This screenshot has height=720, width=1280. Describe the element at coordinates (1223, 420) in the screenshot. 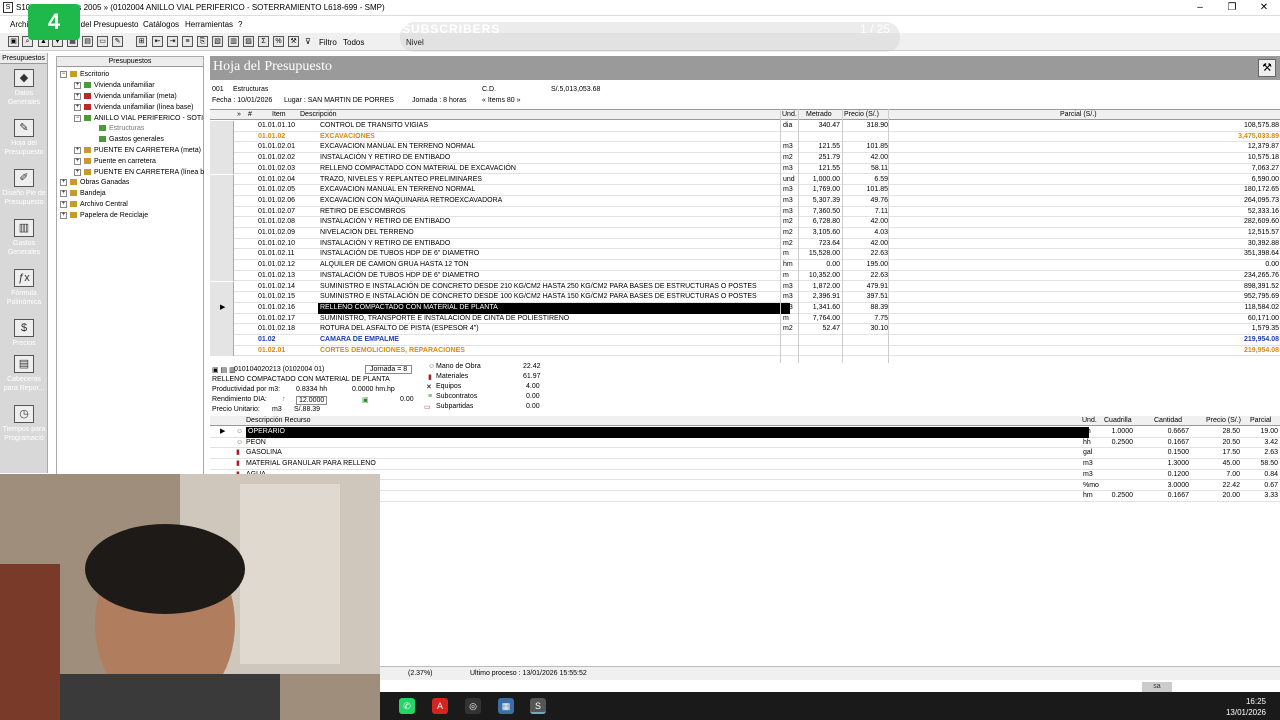

I see `col-res-precio: Precio (S/.)` at that location.